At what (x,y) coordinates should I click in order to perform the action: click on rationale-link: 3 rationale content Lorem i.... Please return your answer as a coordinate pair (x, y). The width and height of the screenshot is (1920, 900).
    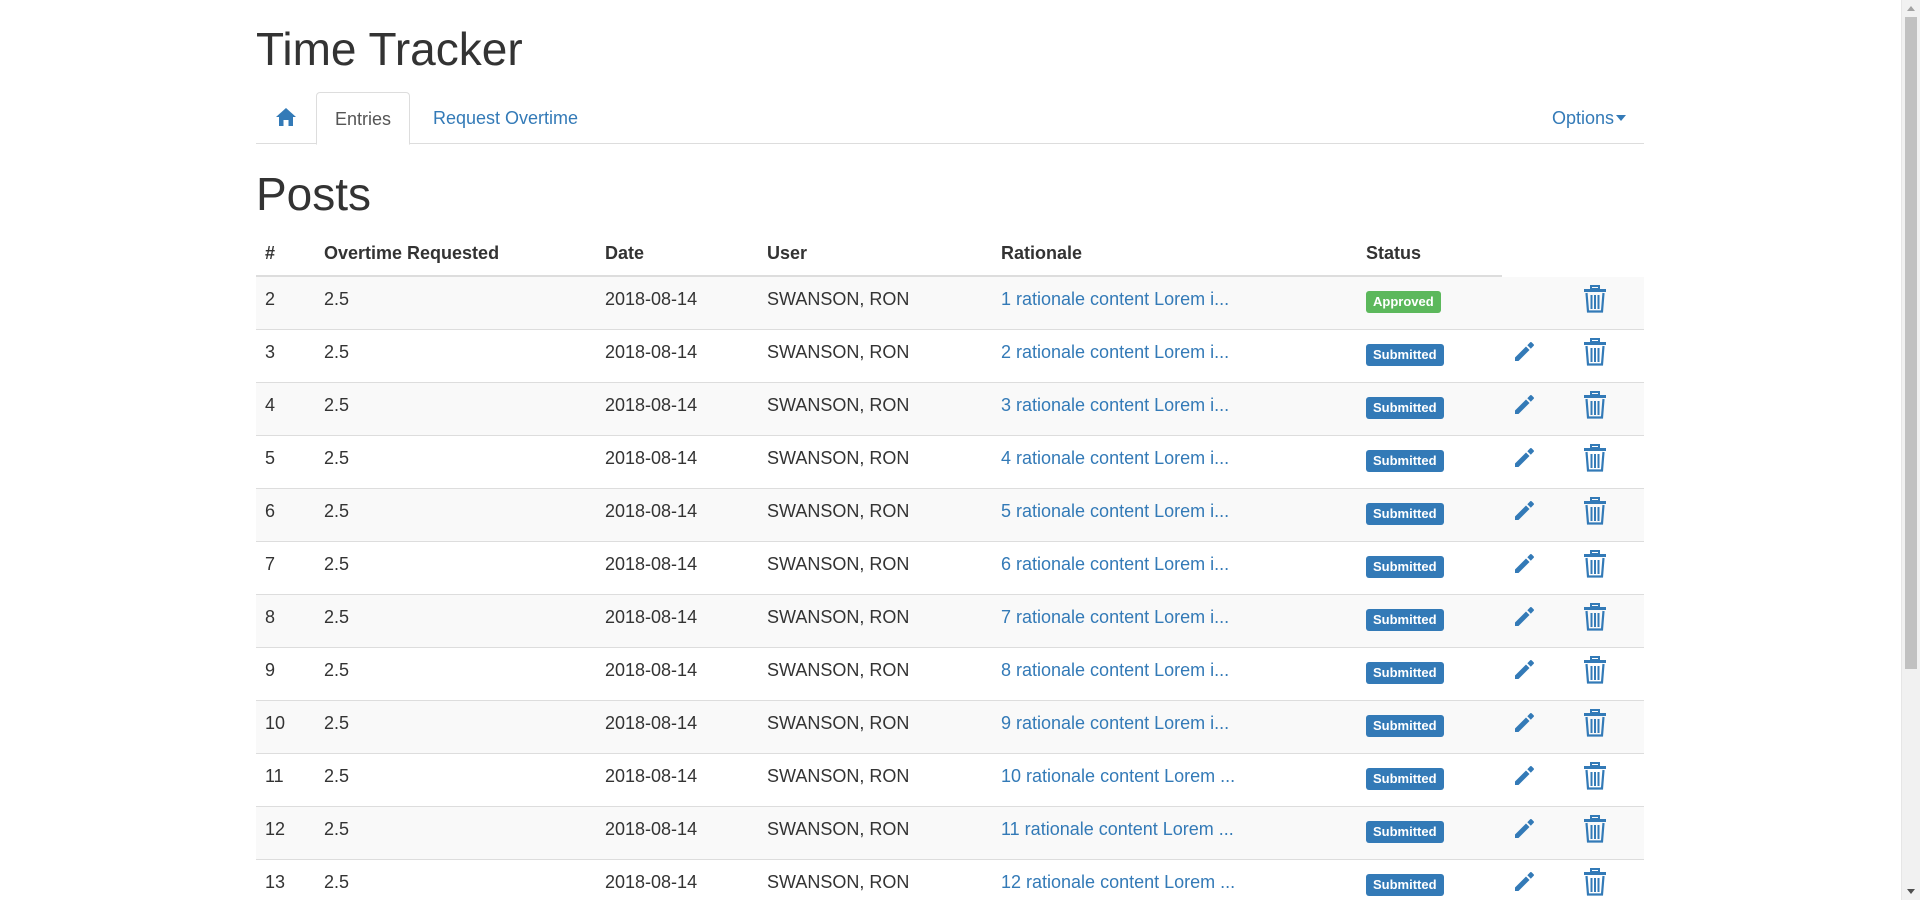
    Looking at the image, I should click on (1115, 405).